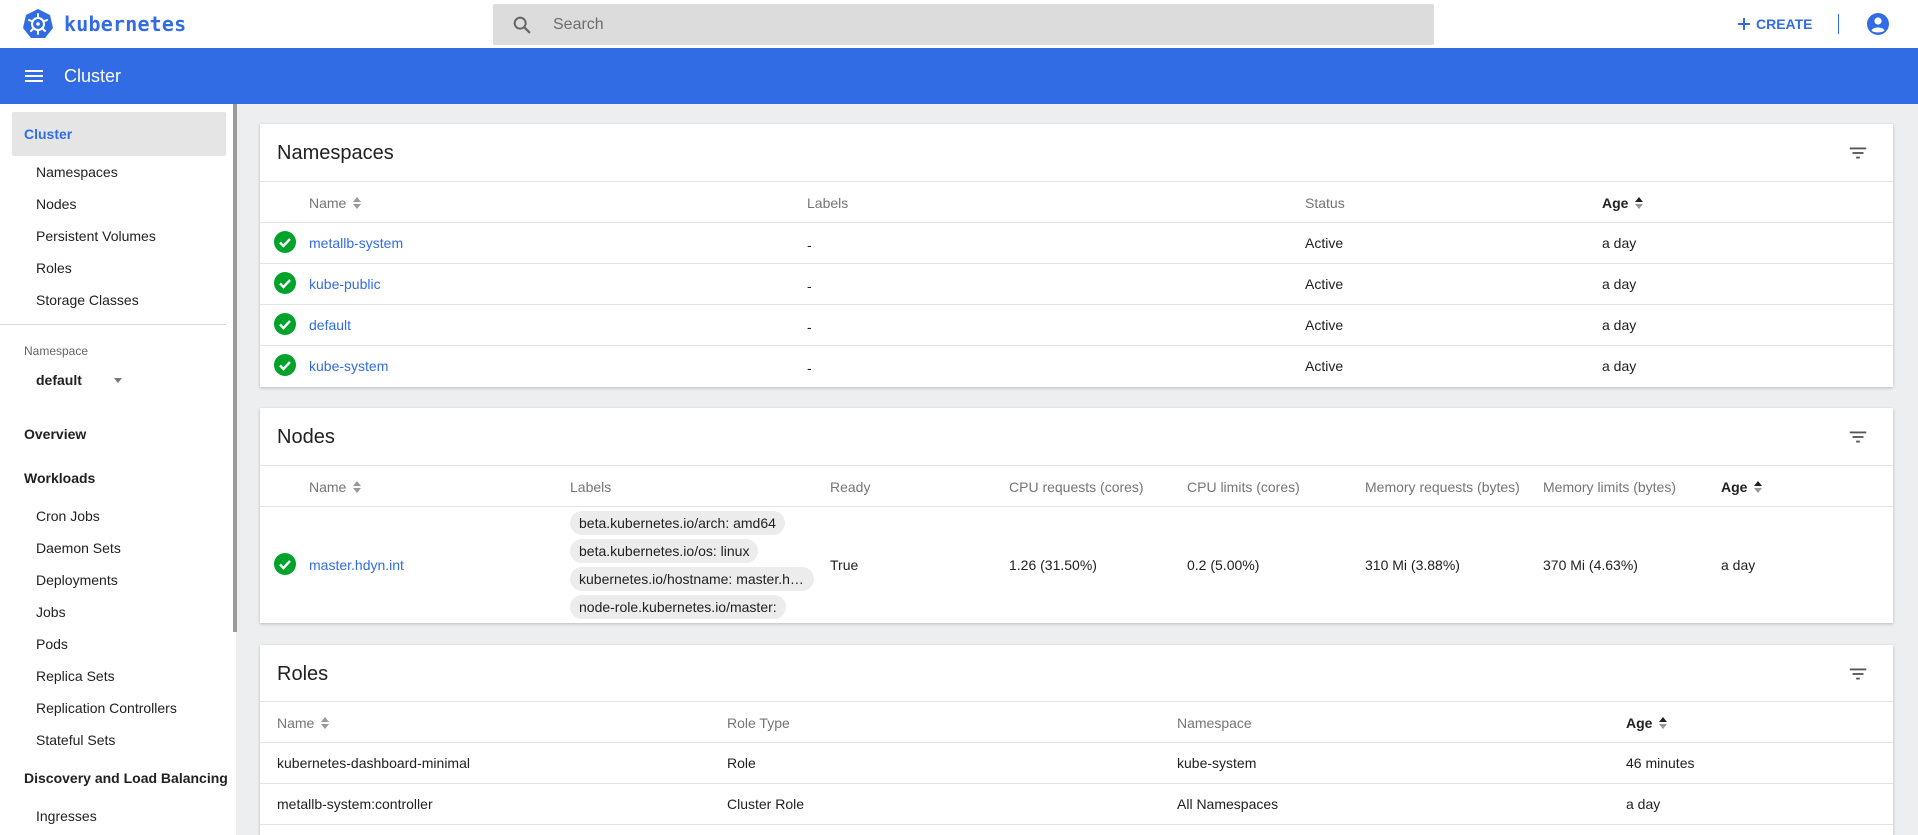 The image size is (1918, 835). I want to click on roles-title: Roles, so click(303, 674).